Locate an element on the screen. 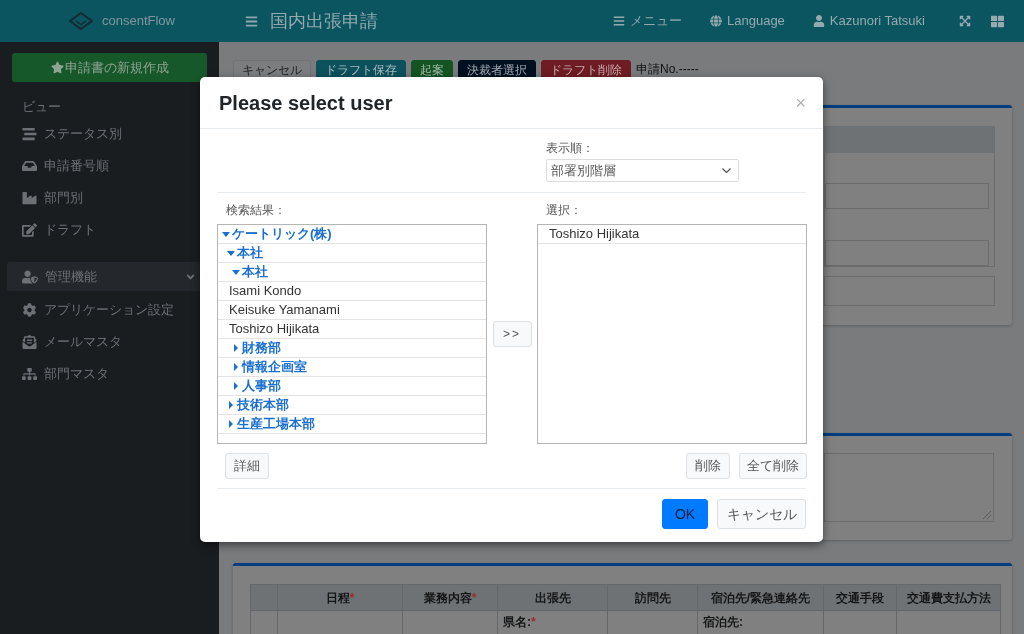  field-label: 表示順： is located at coordinates (570, 148).